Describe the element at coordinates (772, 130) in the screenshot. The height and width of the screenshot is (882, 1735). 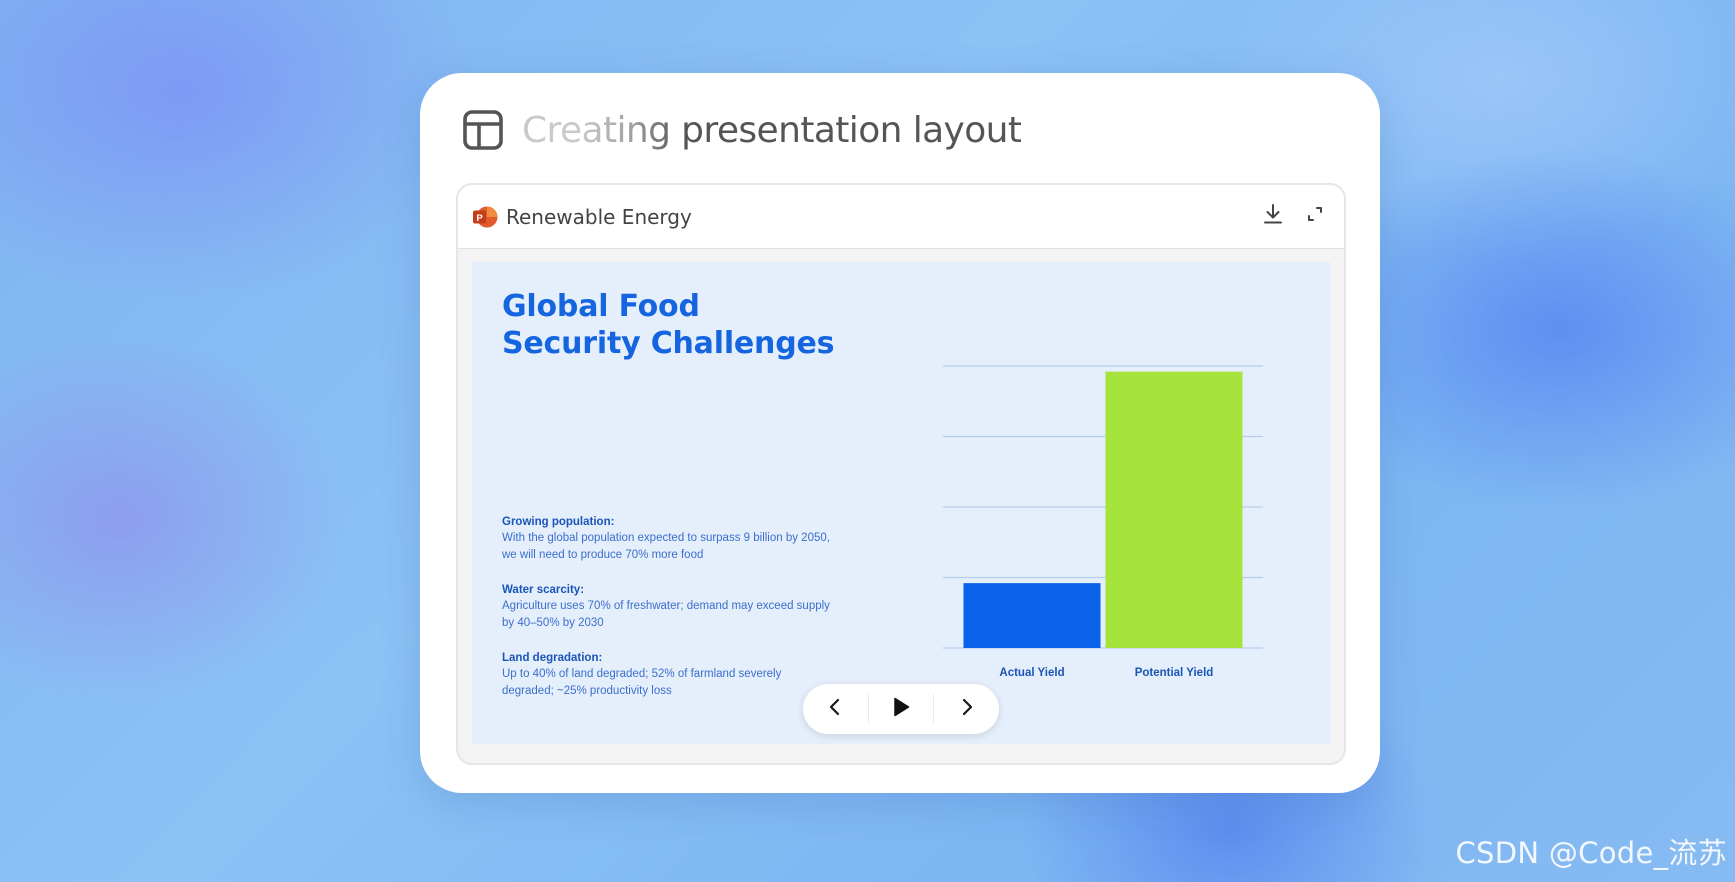
I see `card-title: Creating presentation layout` at that location.